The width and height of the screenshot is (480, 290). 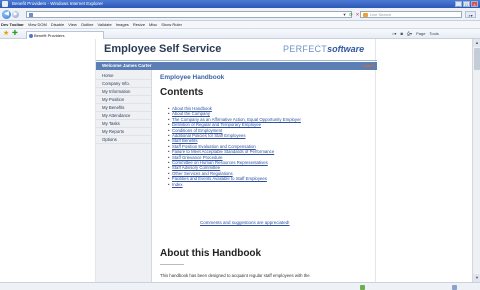 What do you see at coordinates (30, 15) in the screenshot?
I see `page-icon` at bounding box center [30, 15].